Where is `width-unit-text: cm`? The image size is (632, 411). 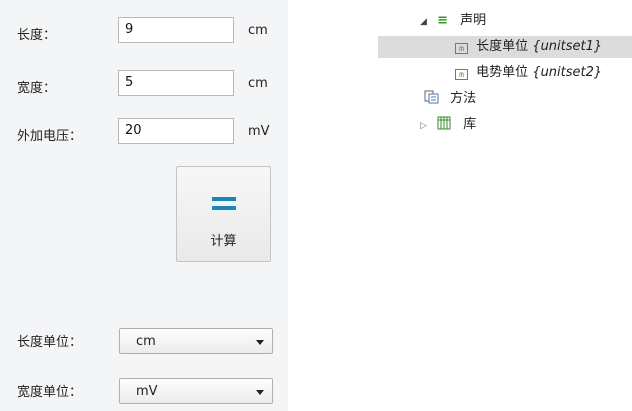
width-unit-text: cm is located at coordinates (258, 83).